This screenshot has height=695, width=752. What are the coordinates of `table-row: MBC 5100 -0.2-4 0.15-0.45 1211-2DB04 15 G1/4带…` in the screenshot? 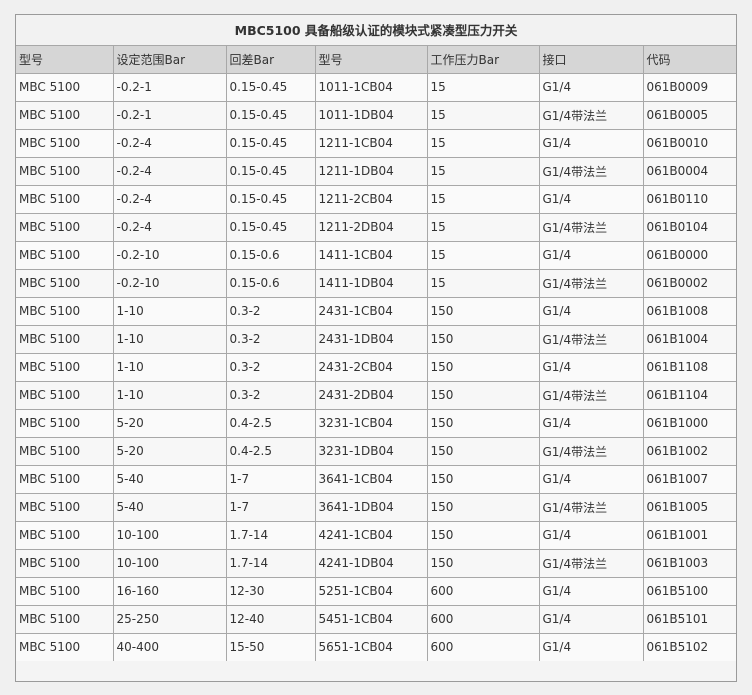 It's located at (376, 227).